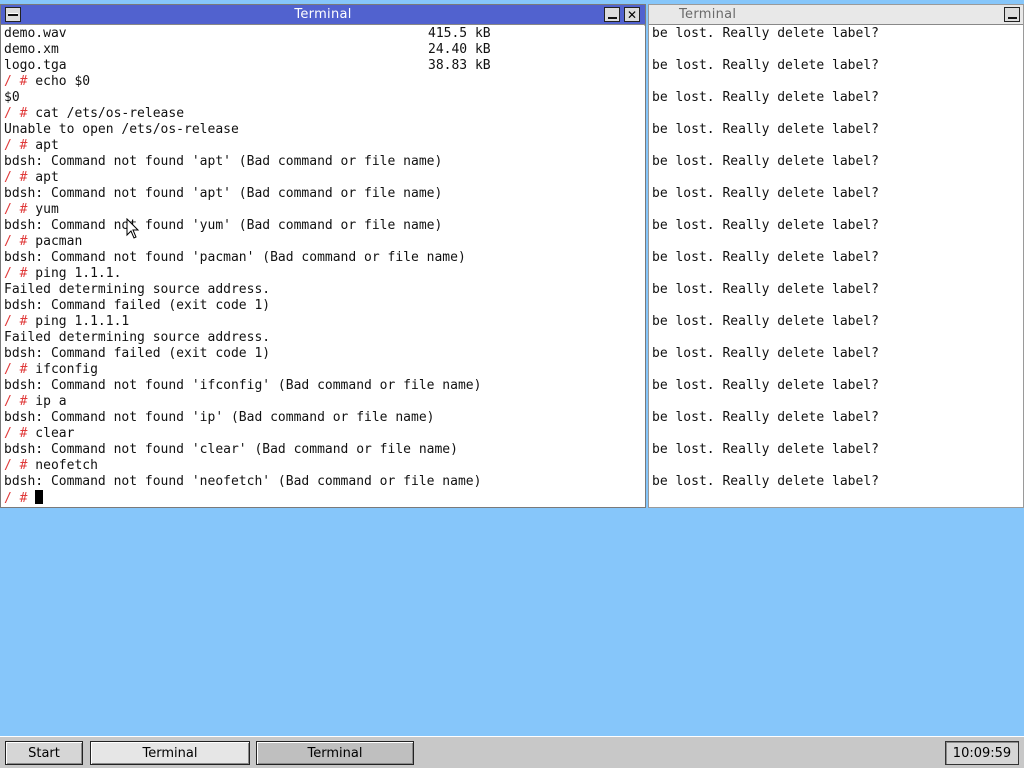  What do you see at coordinates (133, 228) in the screenshot?
I see `mouse-pointer-icon` at bounding box center [133, 228].